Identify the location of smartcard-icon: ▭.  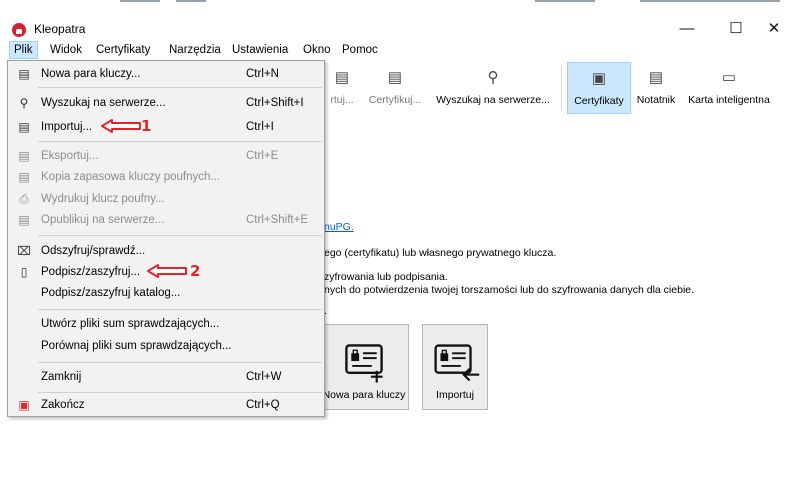
(729, 77).